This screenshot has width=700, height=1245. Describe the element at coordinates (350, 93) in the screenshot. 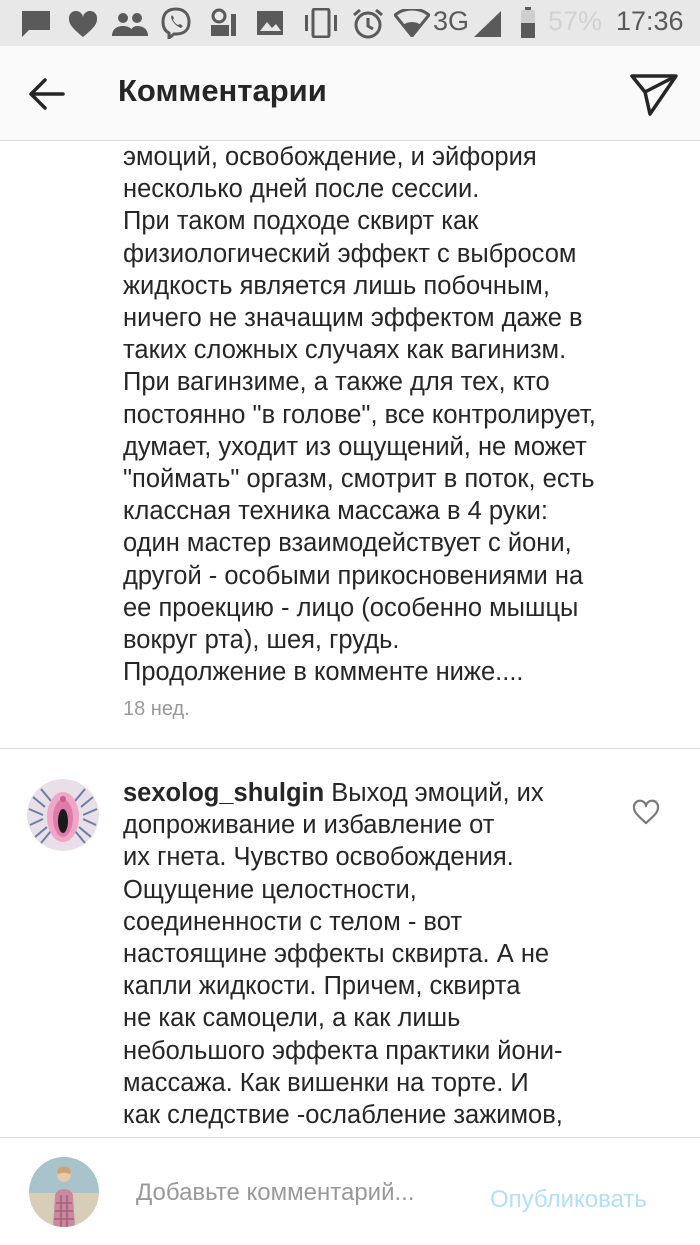

I see `header-bar: Комментарии` at that location.